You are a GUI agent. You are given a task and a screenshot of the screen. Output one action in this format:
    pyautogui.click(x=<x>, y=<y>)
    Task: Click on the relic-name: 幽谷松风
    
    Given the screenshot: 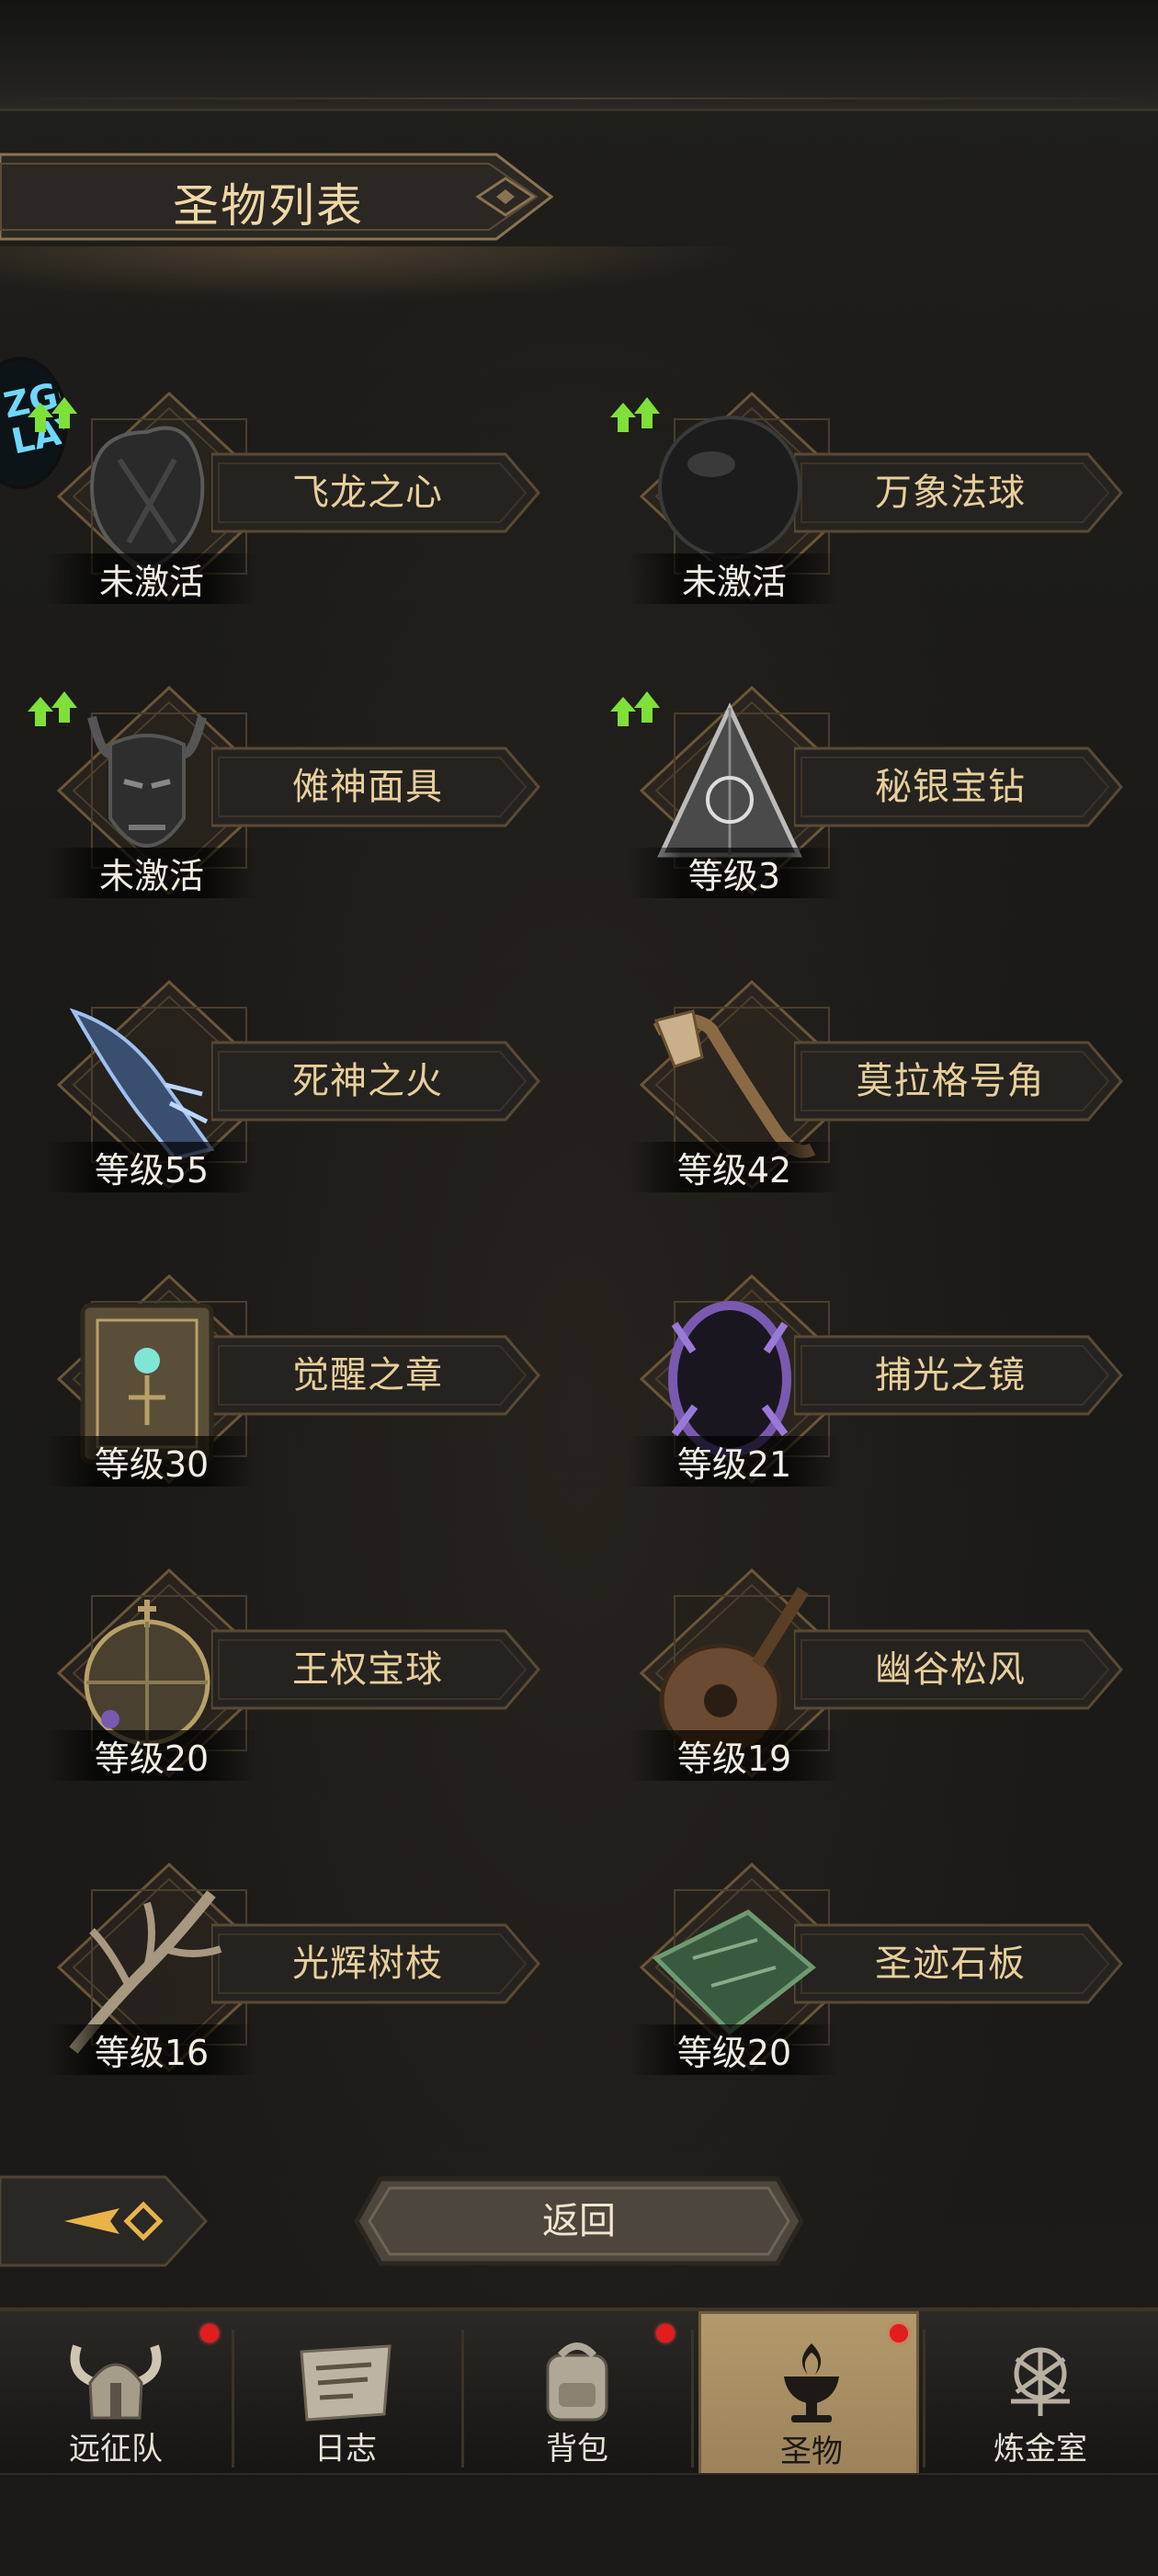 What is the action you would take?
    pyautogui.click(x=950, y=1669)
    